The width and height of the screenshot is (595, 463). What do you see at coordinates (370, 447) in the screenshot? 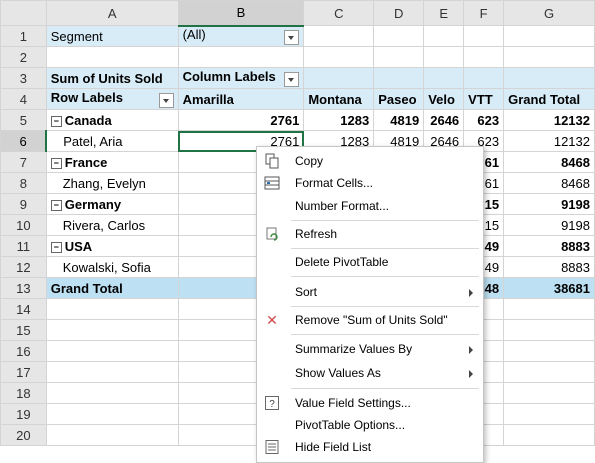
I see `menu-item-hide-field-list: Hide Field List` at bounding box center [370, 447].